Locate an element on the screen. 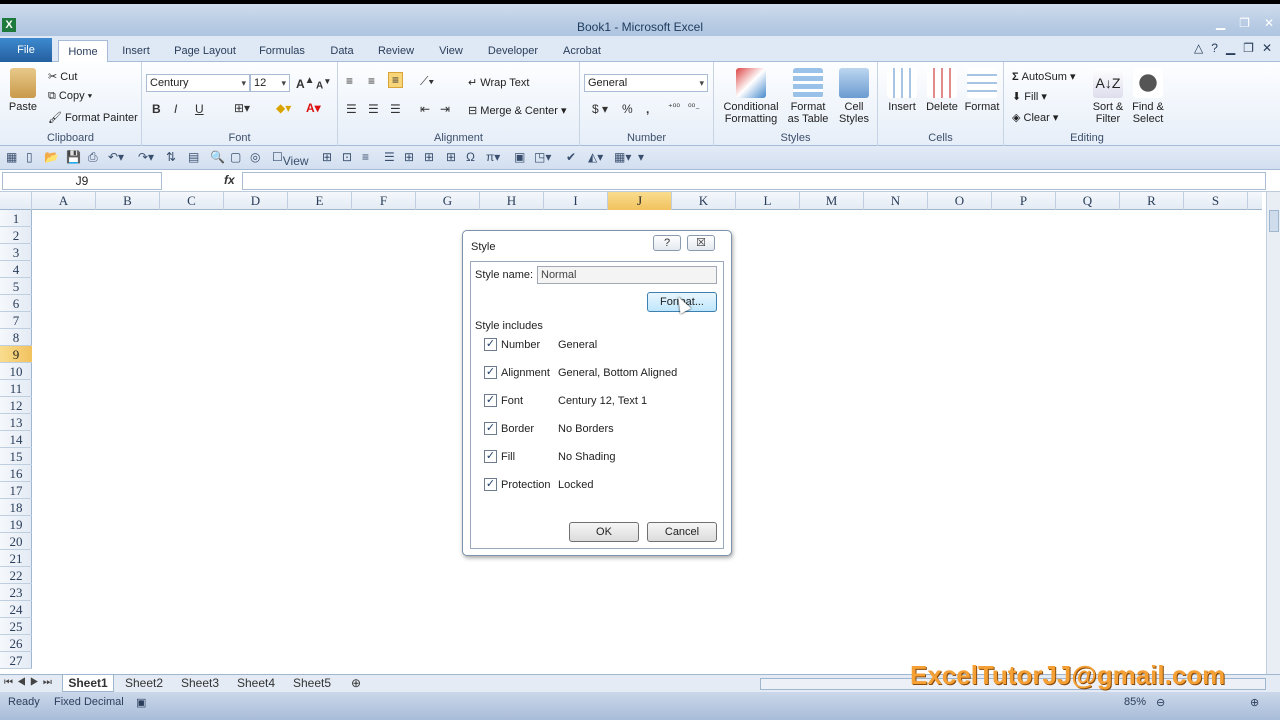 The height and width of the screenshot is (720, 1280). page-icon: ▢ is located at coordinates (235, 157).